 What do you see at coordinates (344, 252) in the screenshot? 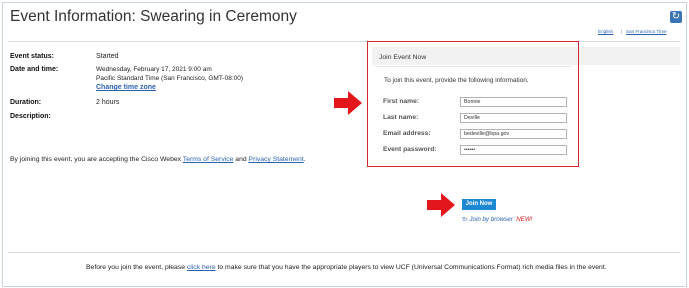
I see `bottom-divider` at bounding box center [344, 252].